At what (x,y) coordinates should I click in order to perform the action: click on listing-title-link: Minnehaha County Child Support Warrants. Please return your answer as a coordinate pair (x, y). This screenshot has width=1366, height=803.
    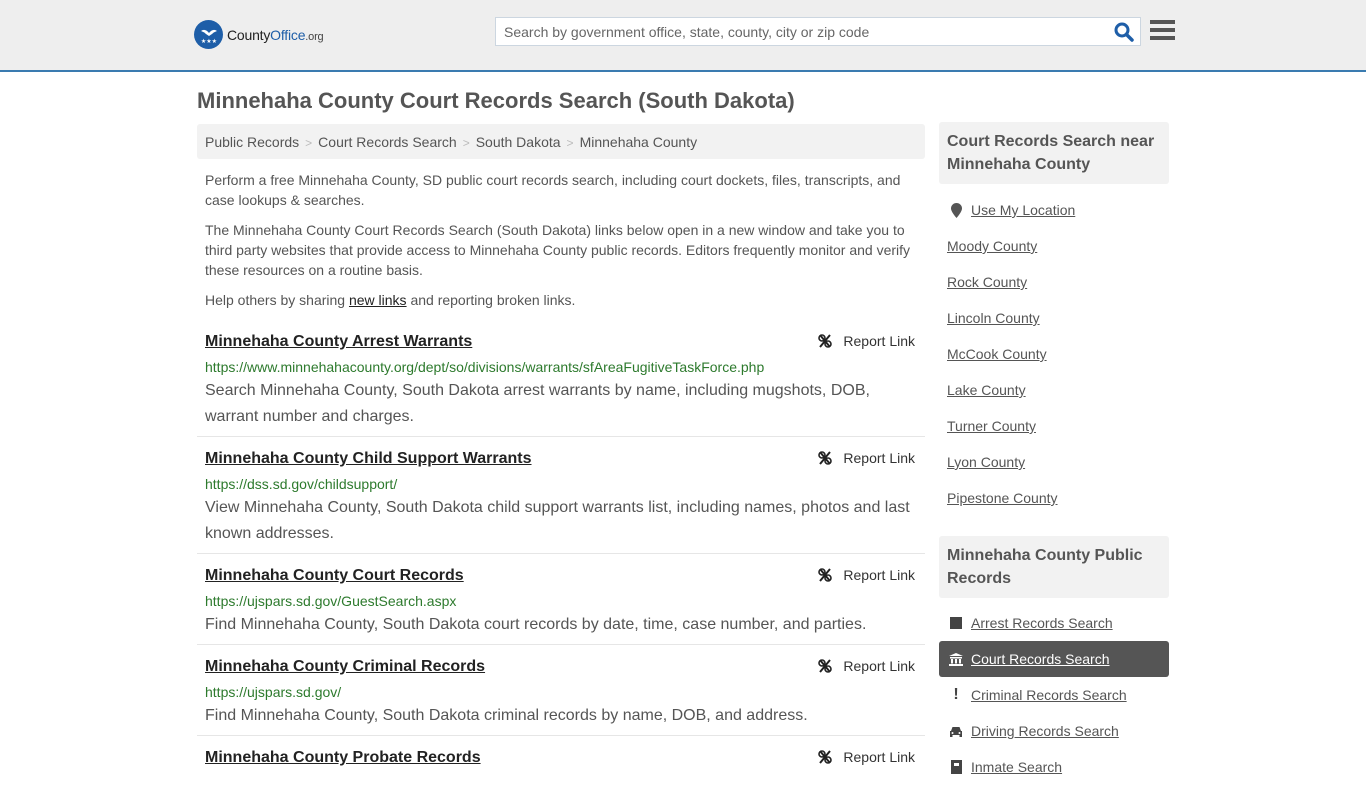
    Looking at the image, I should click on (368, 459).